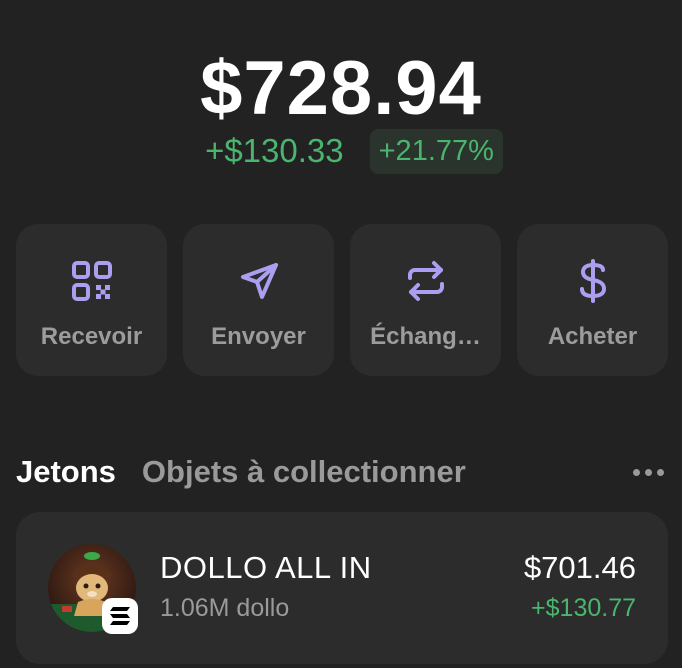 Image resolution: width=682 pixels, height=668 pixels. I want to click on more-icon, so click(648, 472).